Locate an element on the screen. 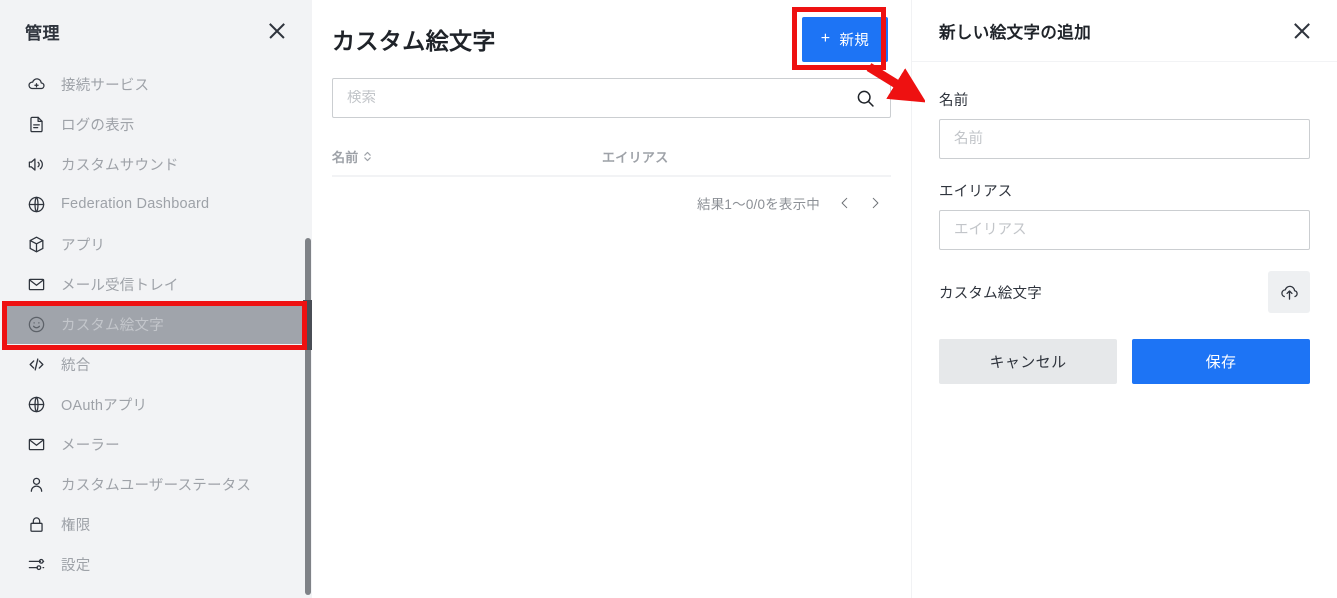 The width and height of the screenshot is (1337, 598). sidebar-item-label: アプリ is located at coordinates (83, 245).